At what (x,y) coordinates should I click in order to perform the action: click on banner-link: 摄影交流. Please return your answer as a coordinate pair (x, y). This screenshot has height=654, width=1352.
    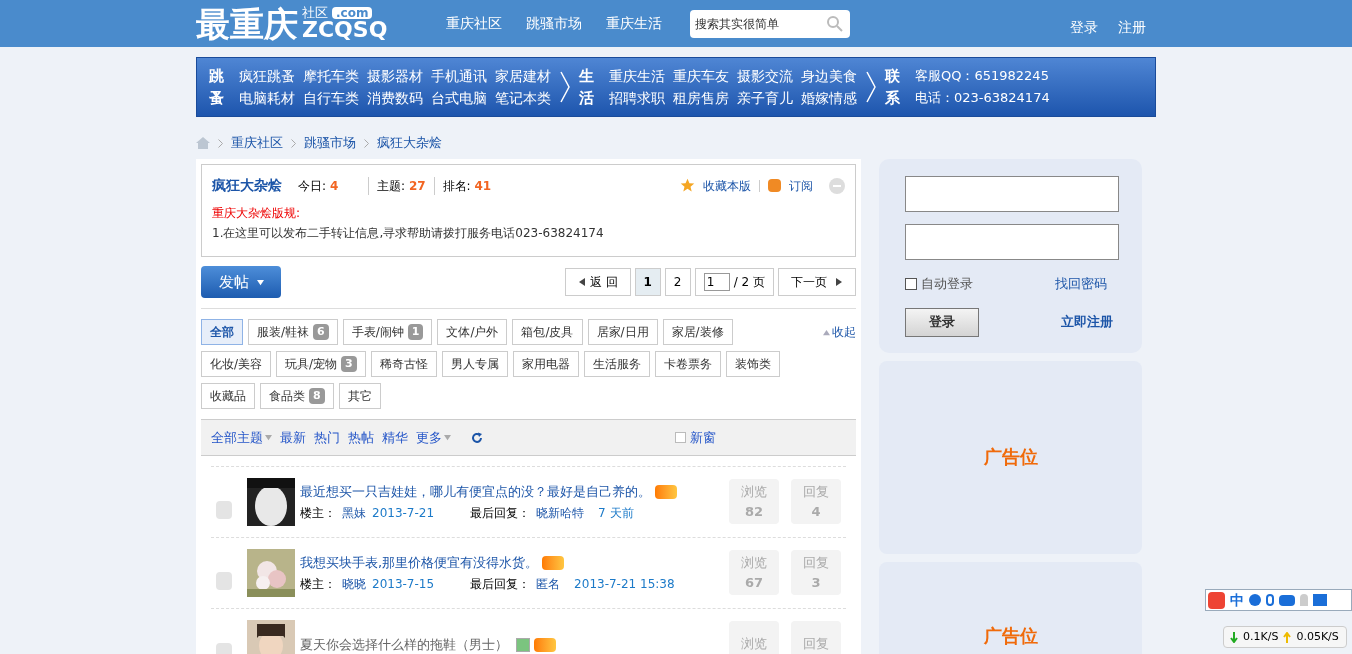
    Looking at the image, I should click on (765, 76).